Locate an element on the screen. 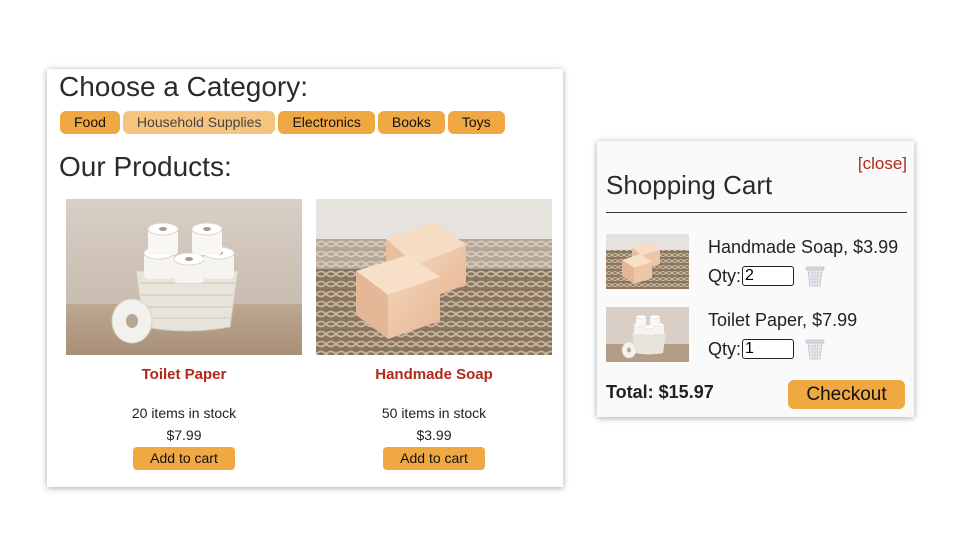 This screenshot has height=560, width=966. toilet-paper-thumbnail is located at coordinates (647, 334).